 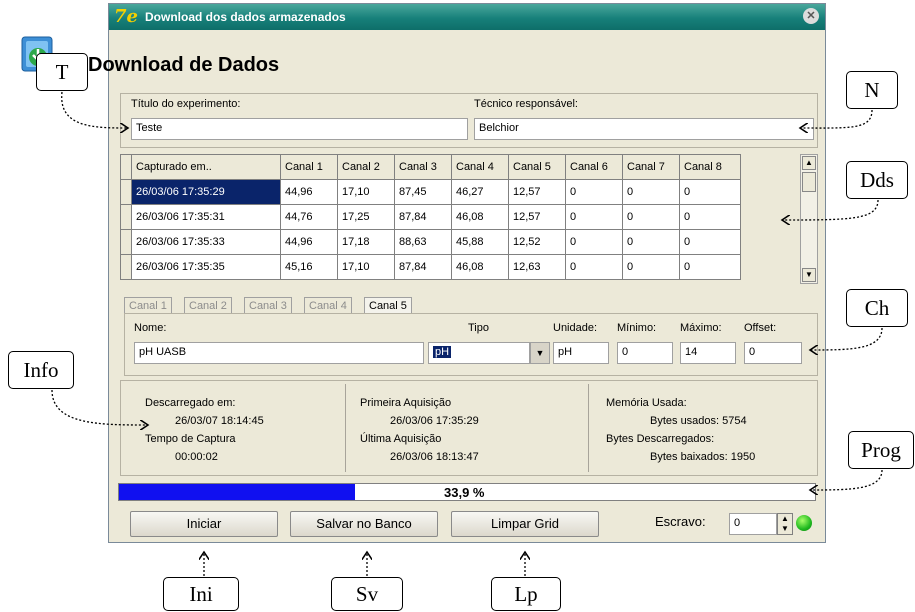 I want to click on arrow-Info, so click(x=99, y=407).